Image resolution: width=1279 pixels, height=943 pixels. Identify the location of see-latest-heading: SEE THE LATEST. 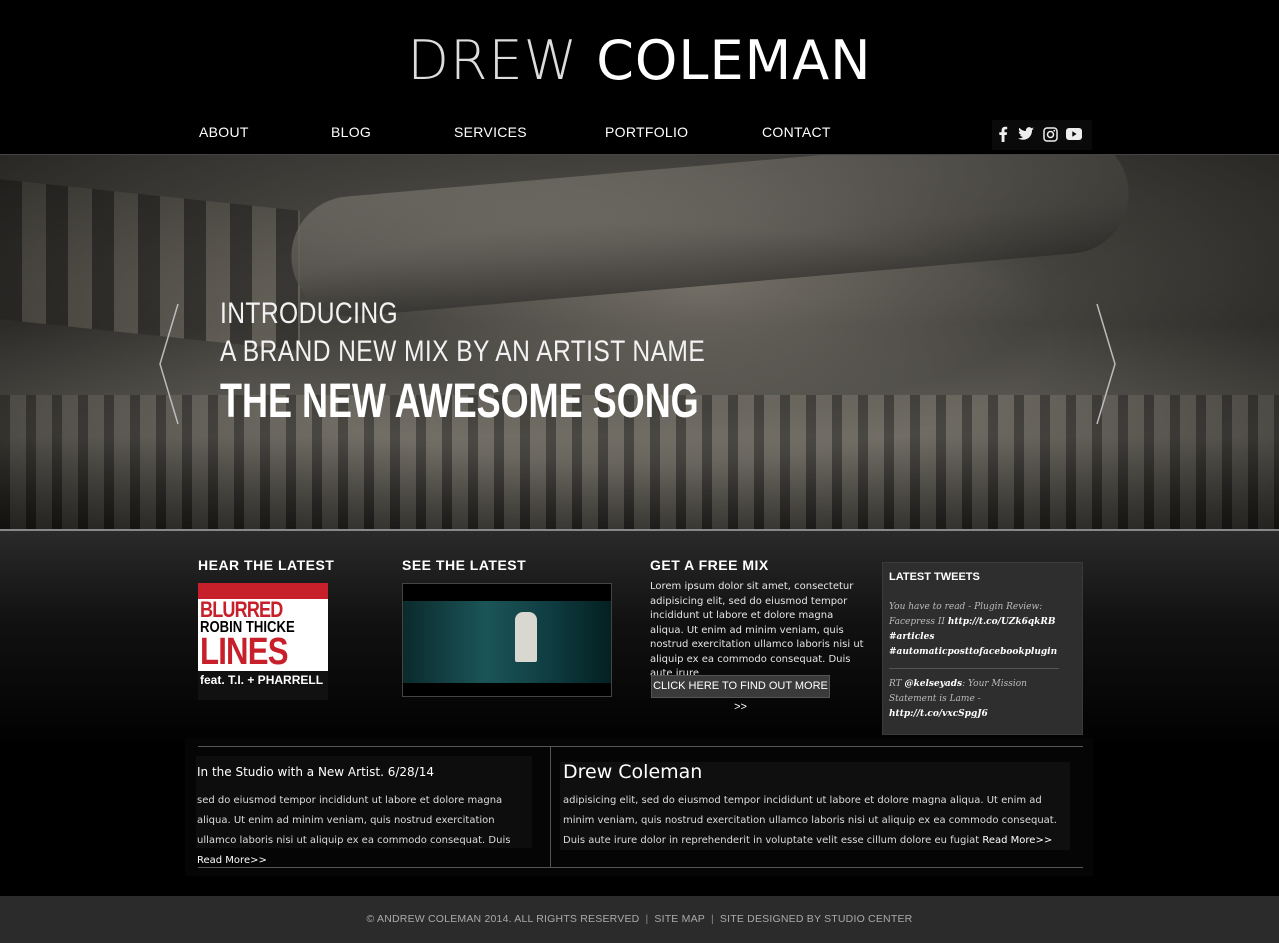
(464, 565).